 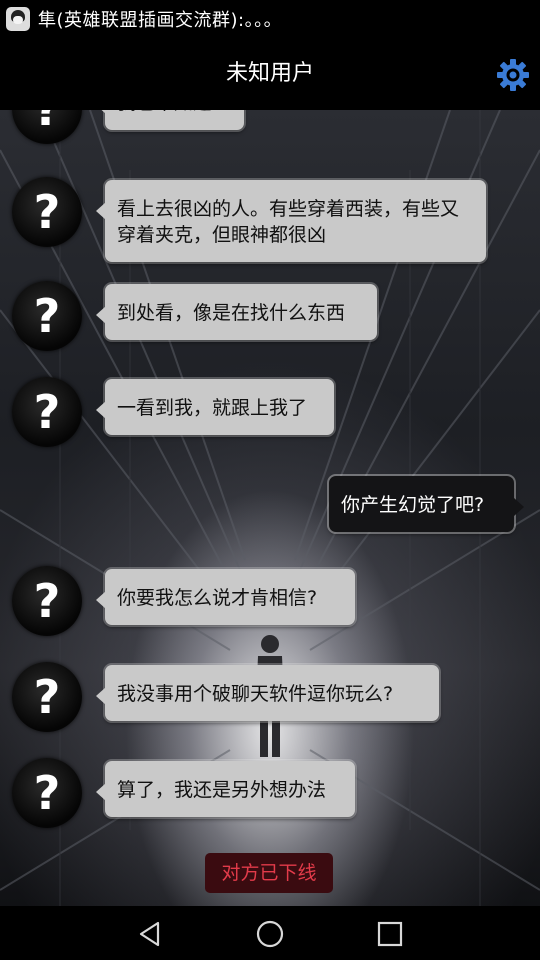 I want to click on qq-penguin-icon, so click(x=18, y=19).